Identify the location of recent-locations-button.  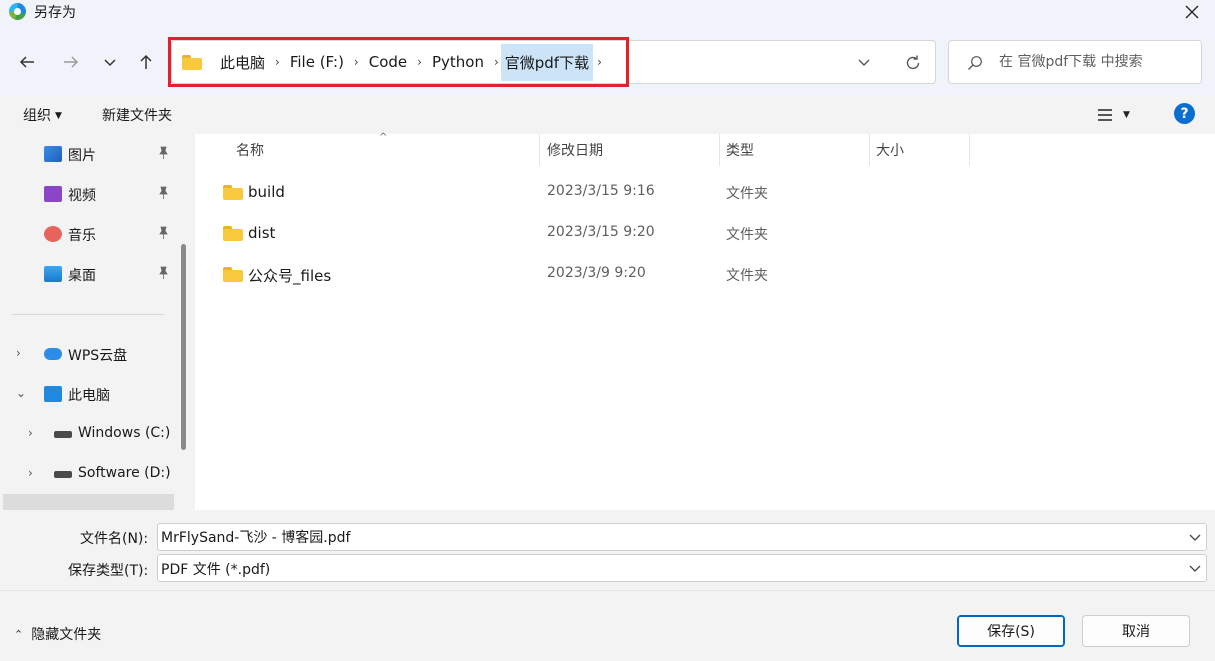
(110, 62).